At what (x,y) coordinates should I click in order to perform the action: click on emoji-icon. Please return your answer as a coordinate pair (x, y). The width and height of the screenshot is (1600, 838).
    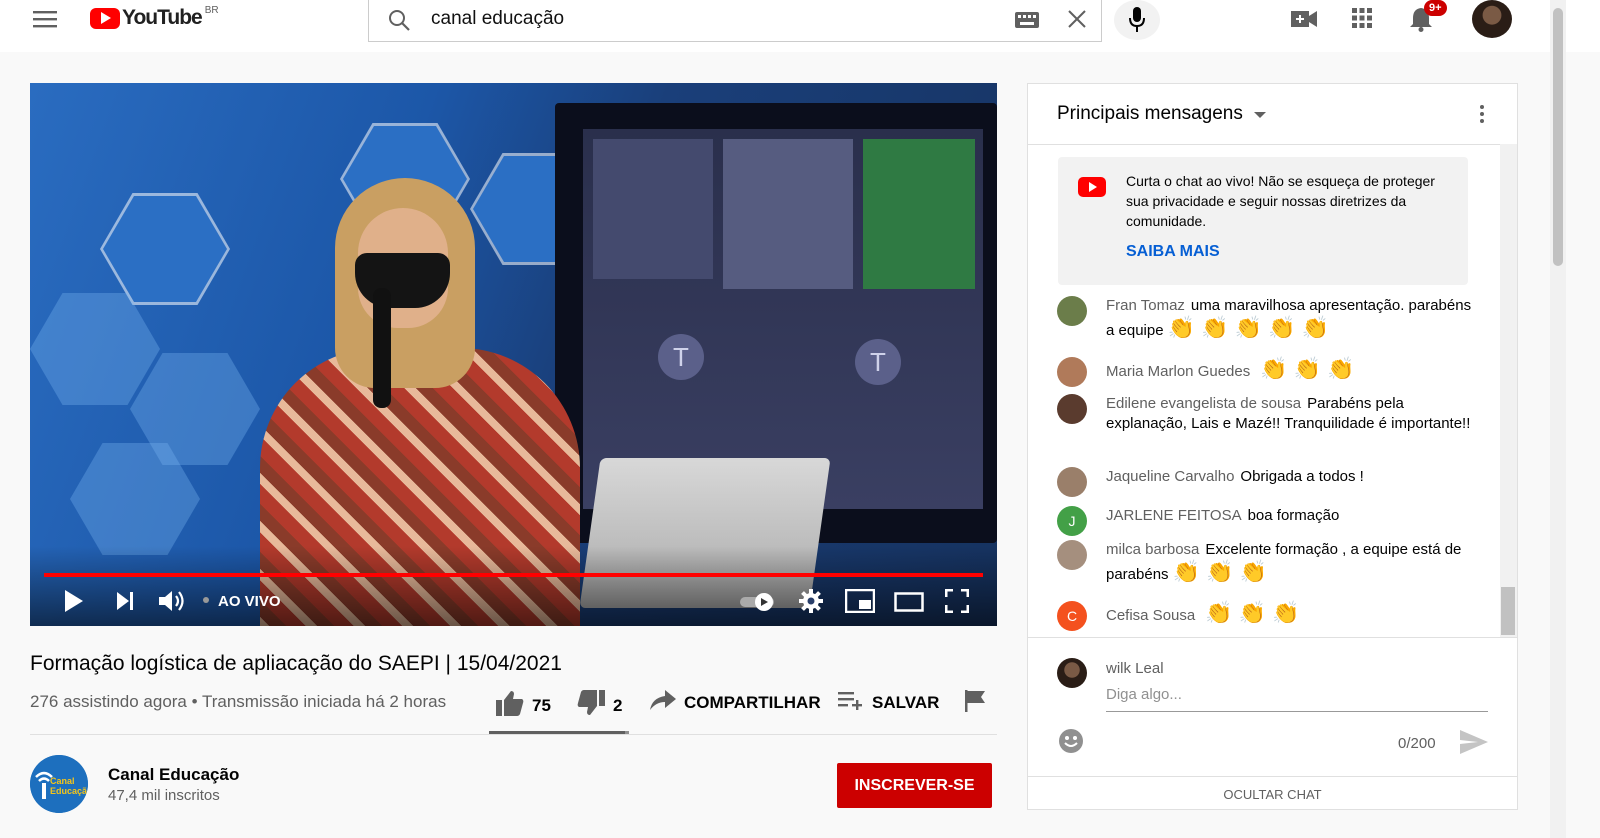
    Looking at the image, I should click on (1071, 743).